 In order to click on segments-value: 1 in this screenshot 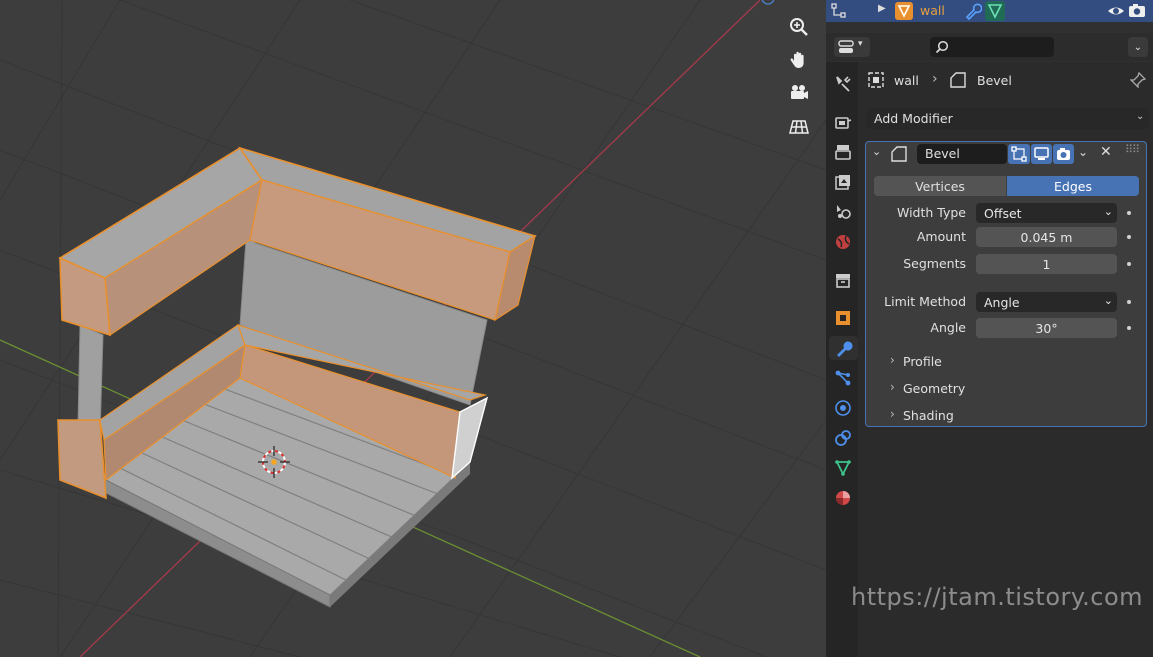, I will do `click(1046, 264)`.